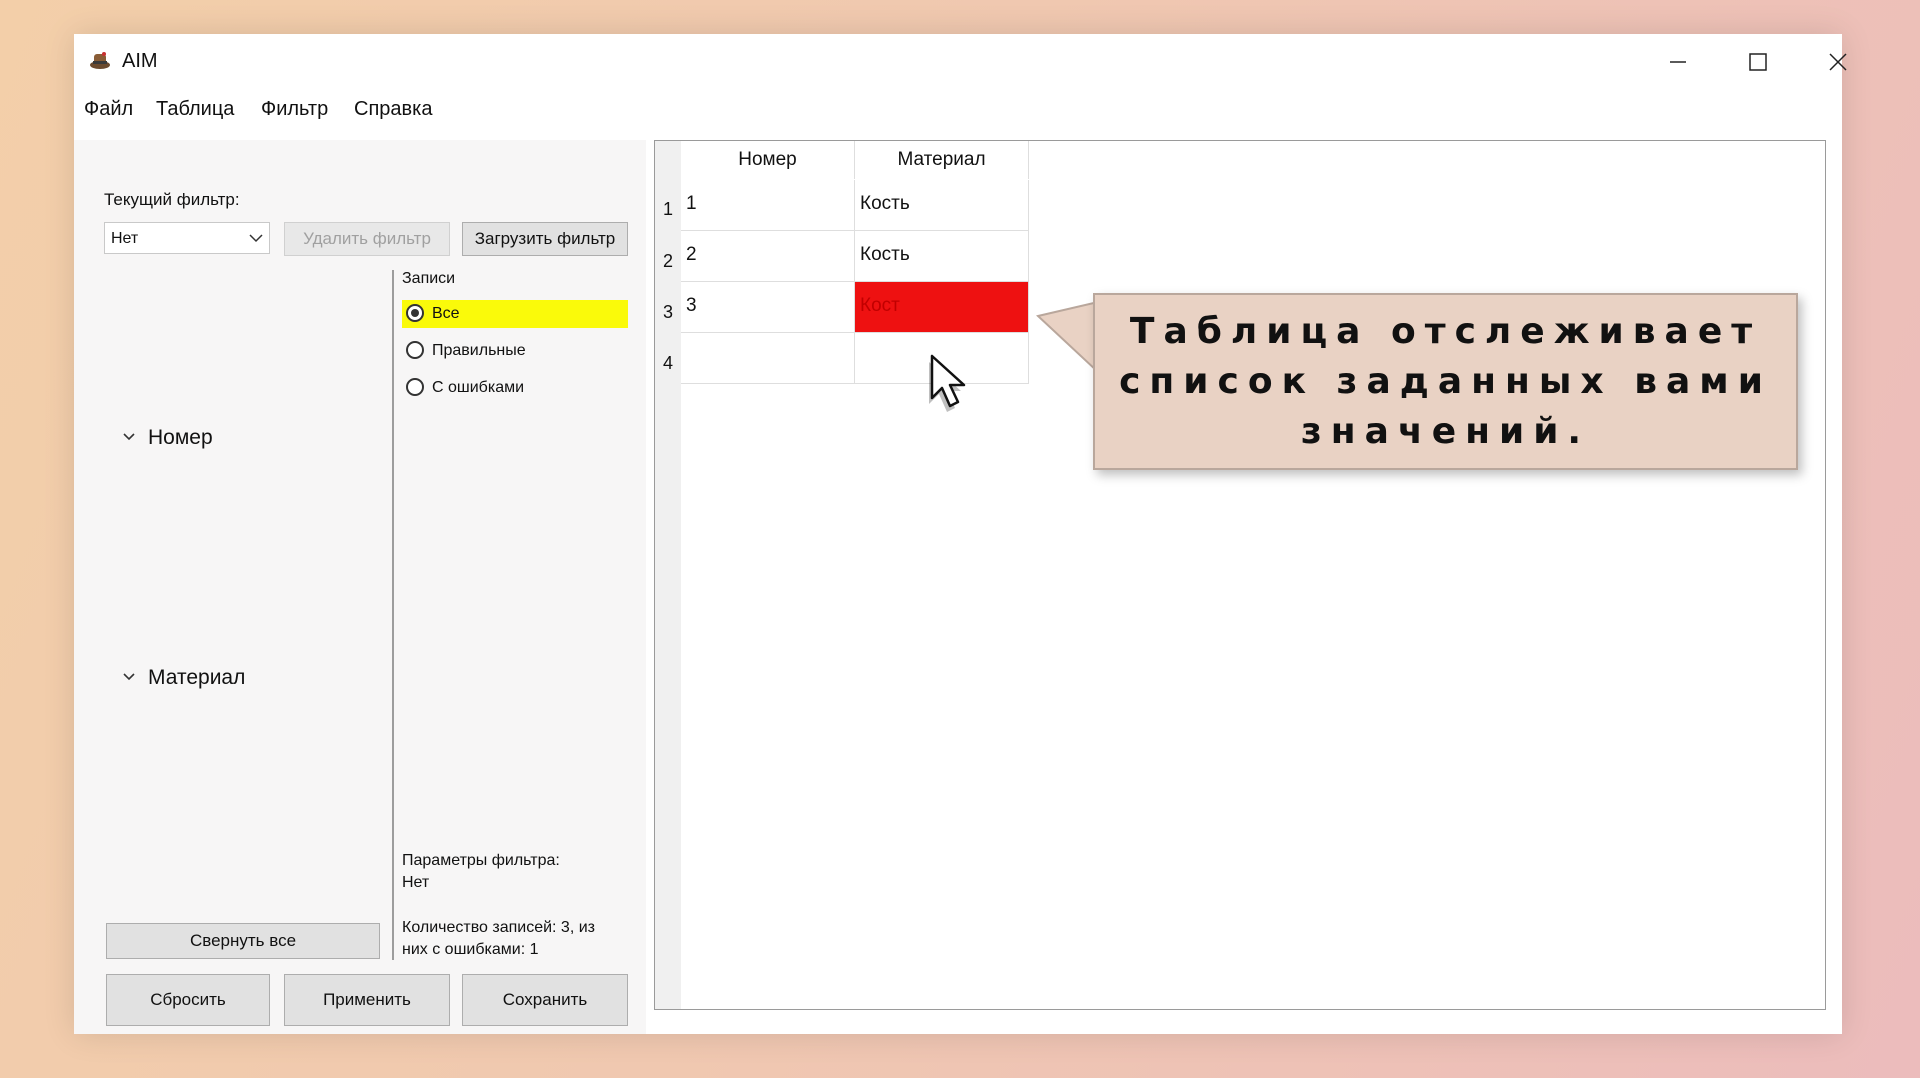 The image size is (1920, 1078). What do you see at coordinates (515, 314) in the screenshot?
I see `records-all-option: Все` at bounding box center [515, 314].